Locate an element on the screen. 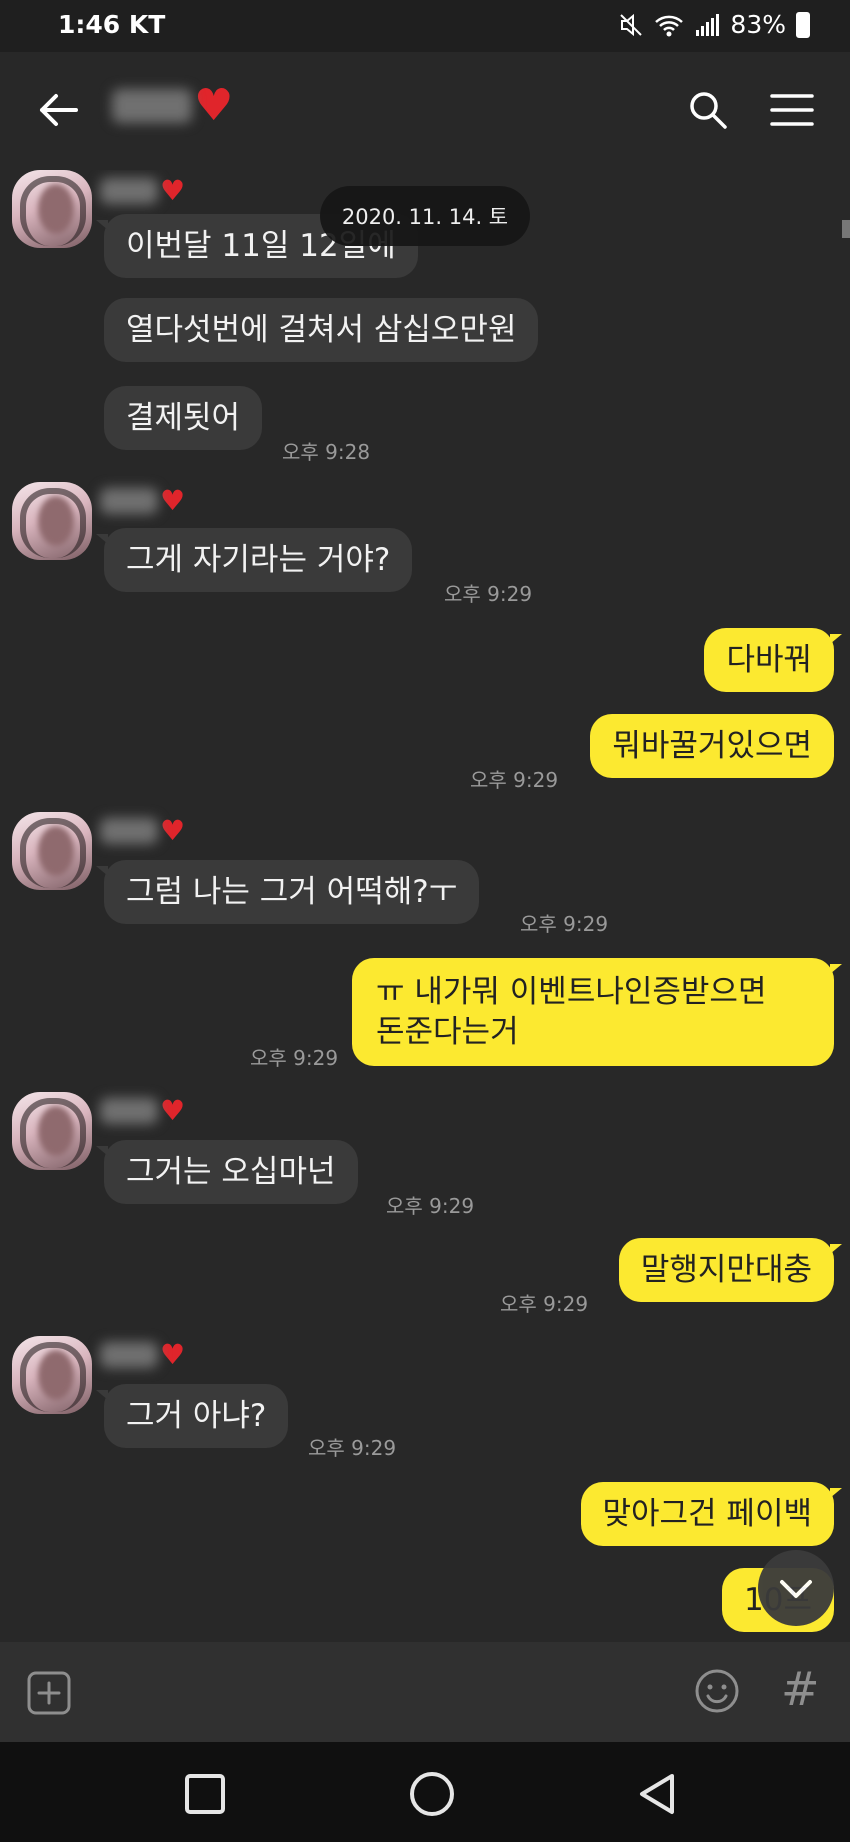  signal-icon is located at coordinates (708, 24).